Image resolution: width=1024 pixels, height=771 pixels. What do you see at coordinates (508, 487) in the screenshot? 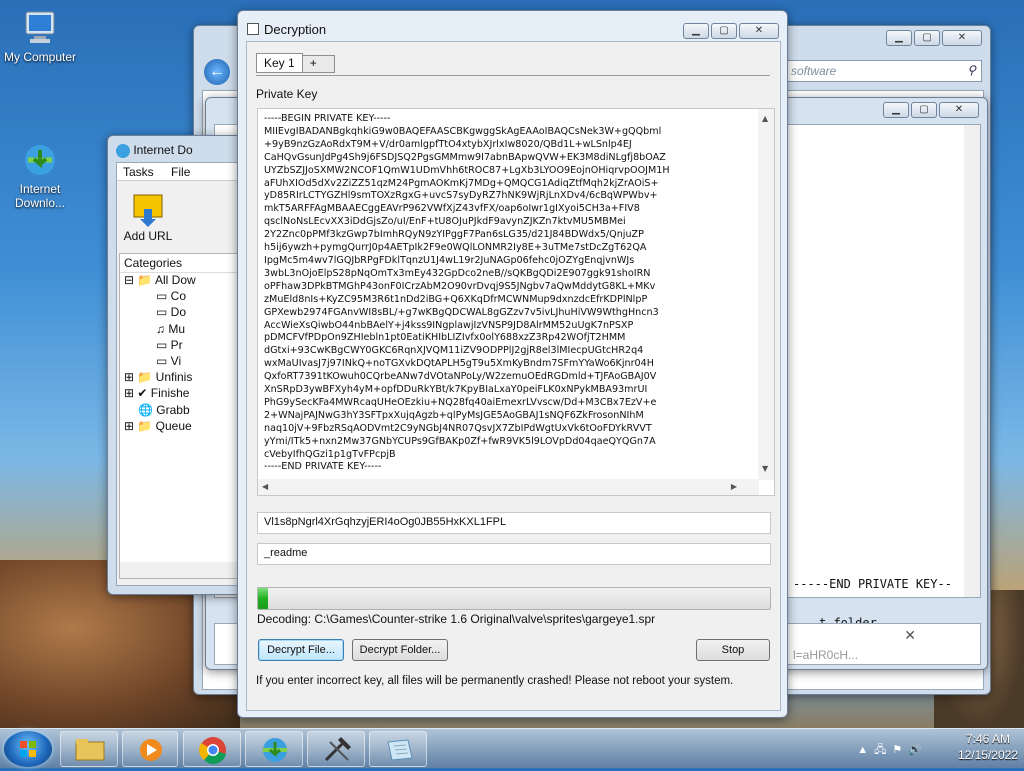
I see `horizontal-scrollbar: ◀ ▶` at bounding box center [508, 487].